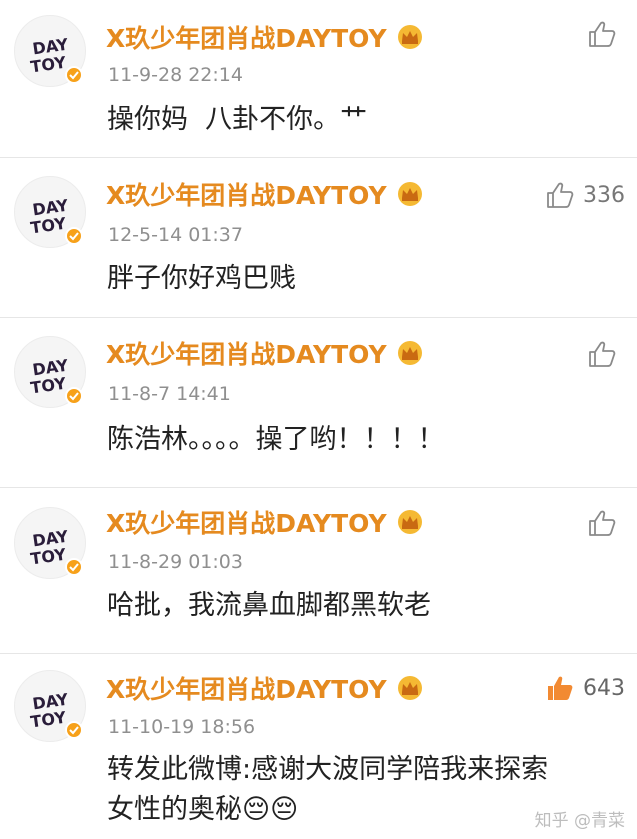  I want to click on comment-text: 哈批，我流鼻血脚都黑软老, so click(269, 605).